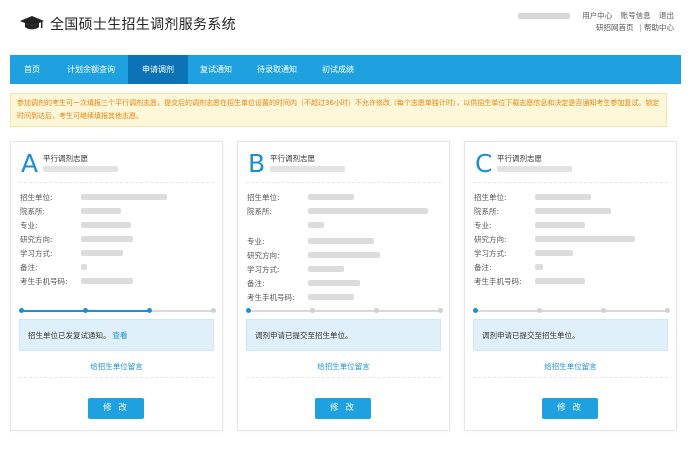  What do you see at coordinates (30, 163) in the screenshot?
I see `card-letter: A` at bounding box center [30, 163].